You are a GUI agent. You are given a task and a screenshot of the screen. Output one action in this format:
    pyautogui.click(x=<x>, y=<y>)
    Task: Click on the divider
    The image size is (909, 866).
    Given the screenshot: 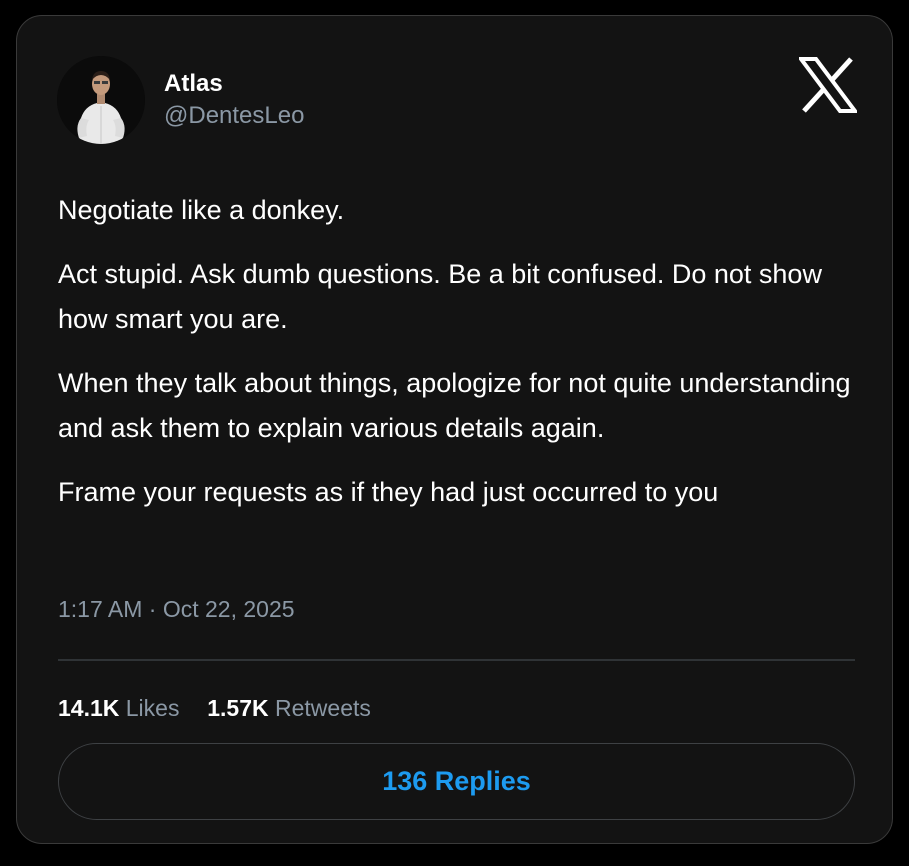 What is the action you would take?
    pyautogui.click(x=456, y=660)
    